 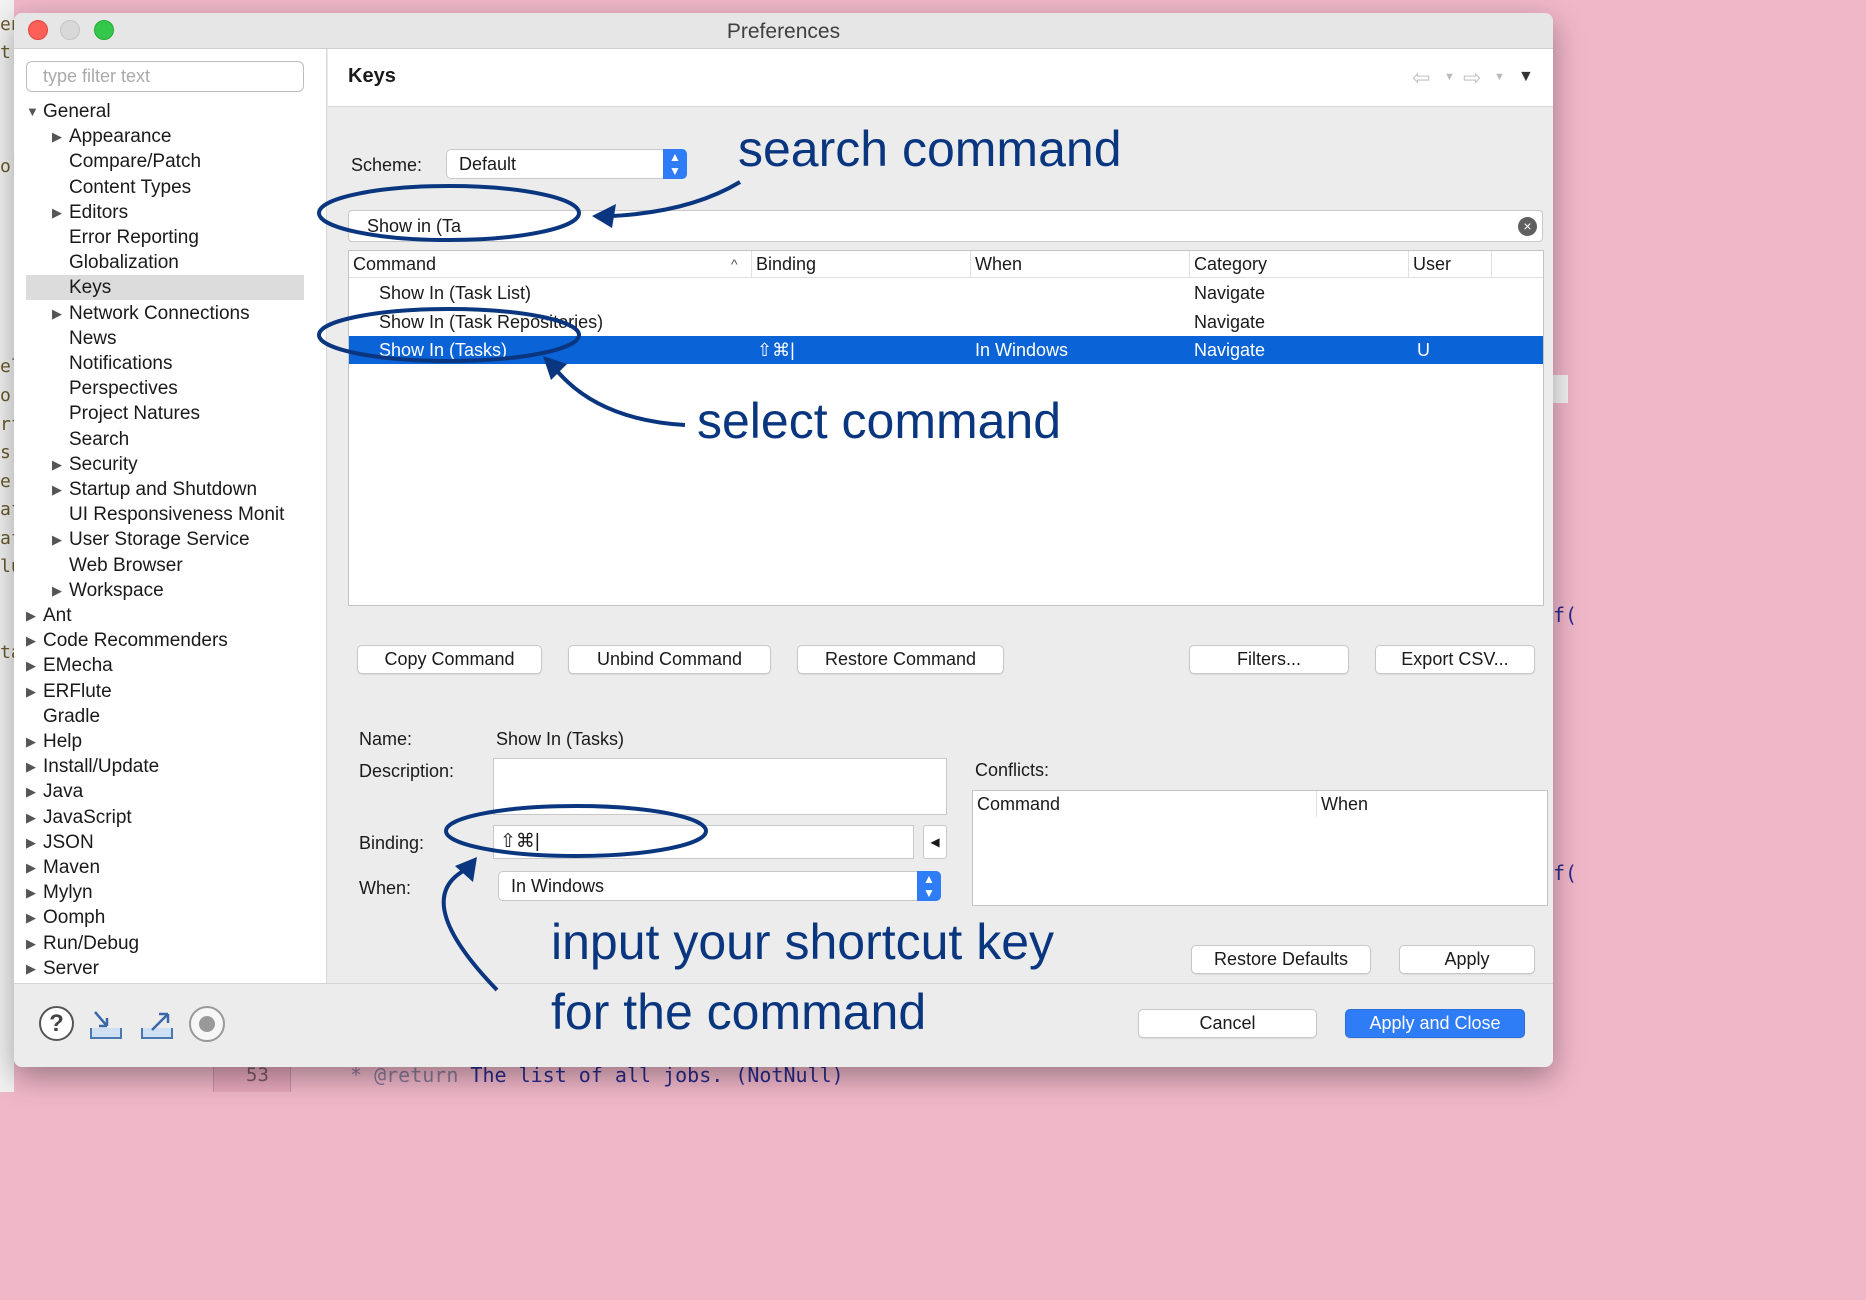 I want to click on tree-item: News, so click(x=165, y=338).